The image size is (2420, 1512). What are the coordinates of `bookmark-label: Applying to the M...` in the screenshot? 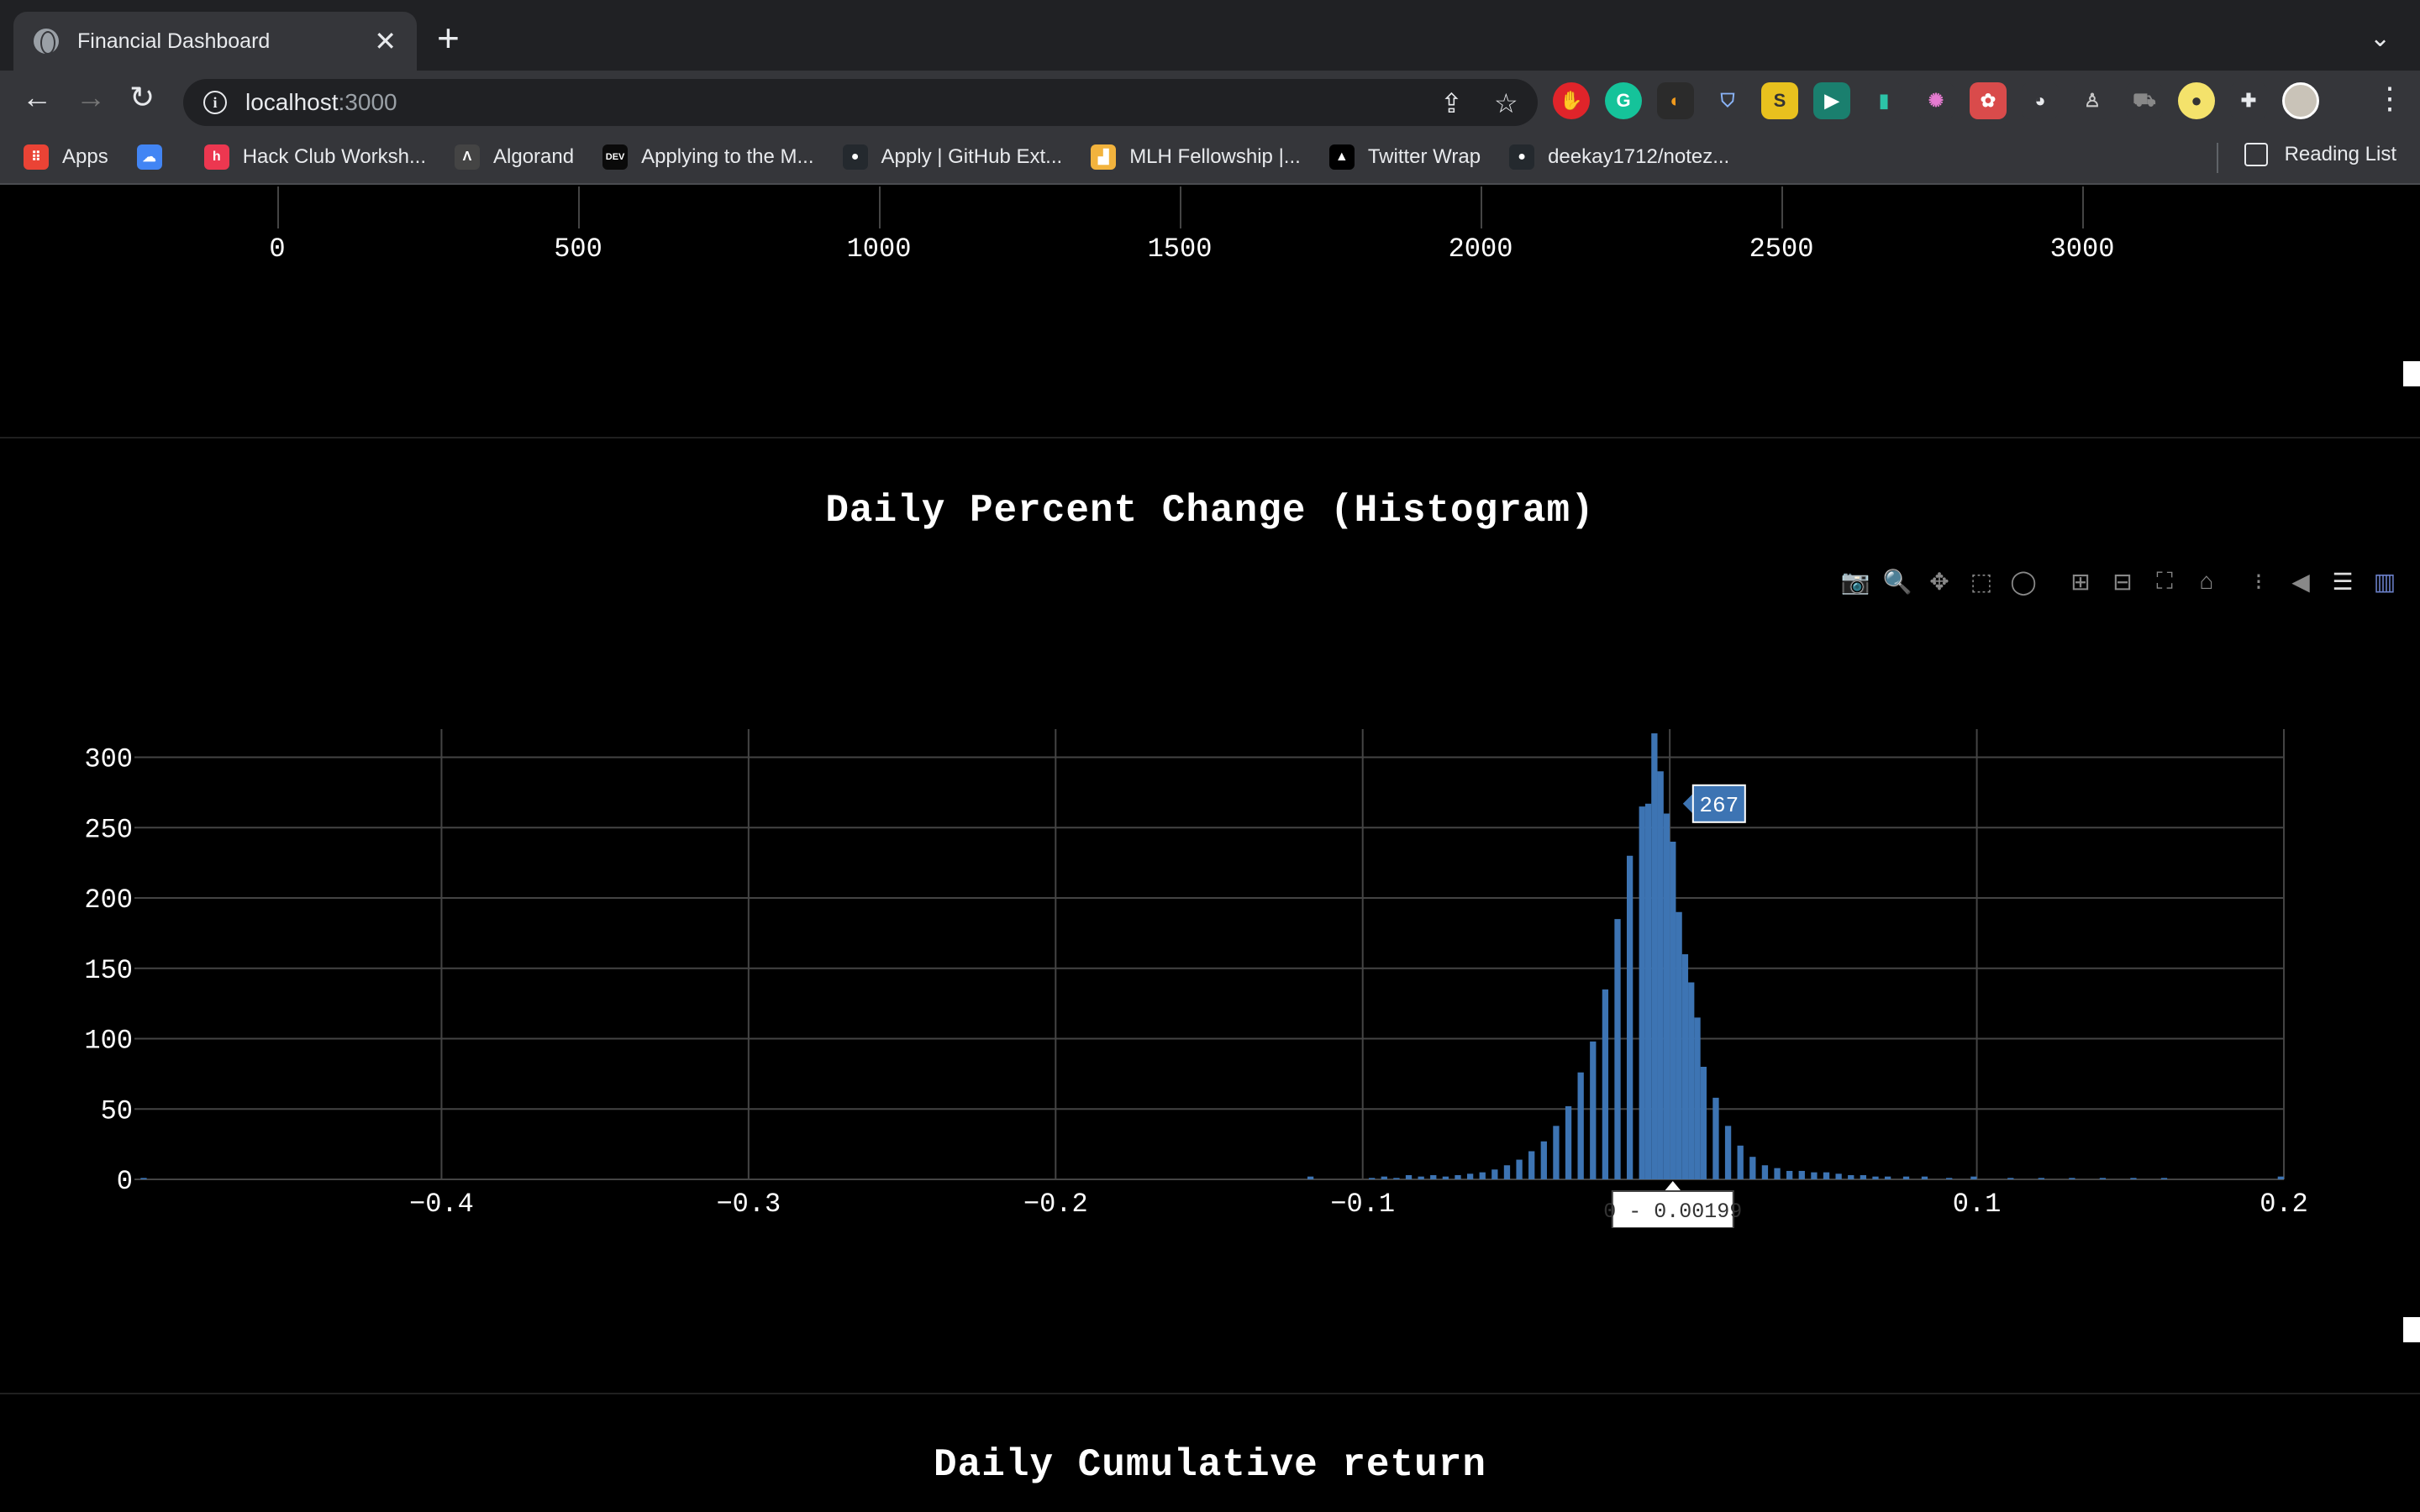 It's located at (727, 156).